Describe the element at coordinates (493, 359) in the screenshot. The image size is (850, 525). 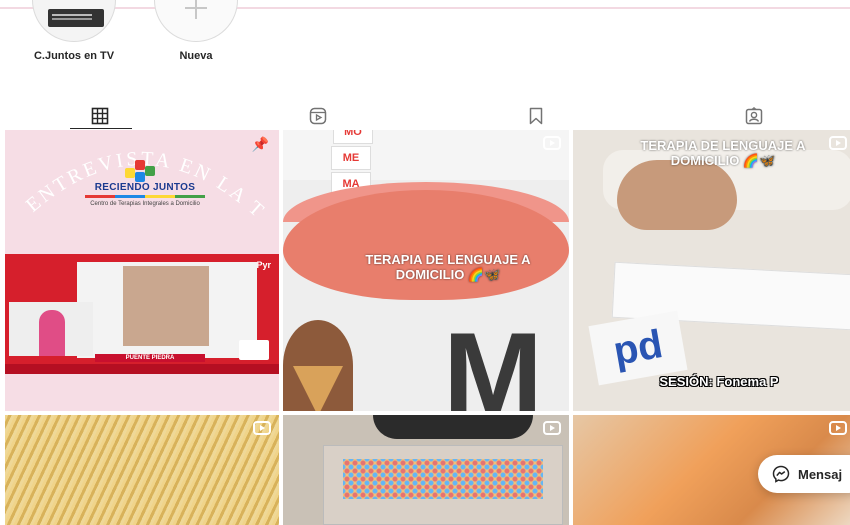
I see `letter-m: M` at that location.